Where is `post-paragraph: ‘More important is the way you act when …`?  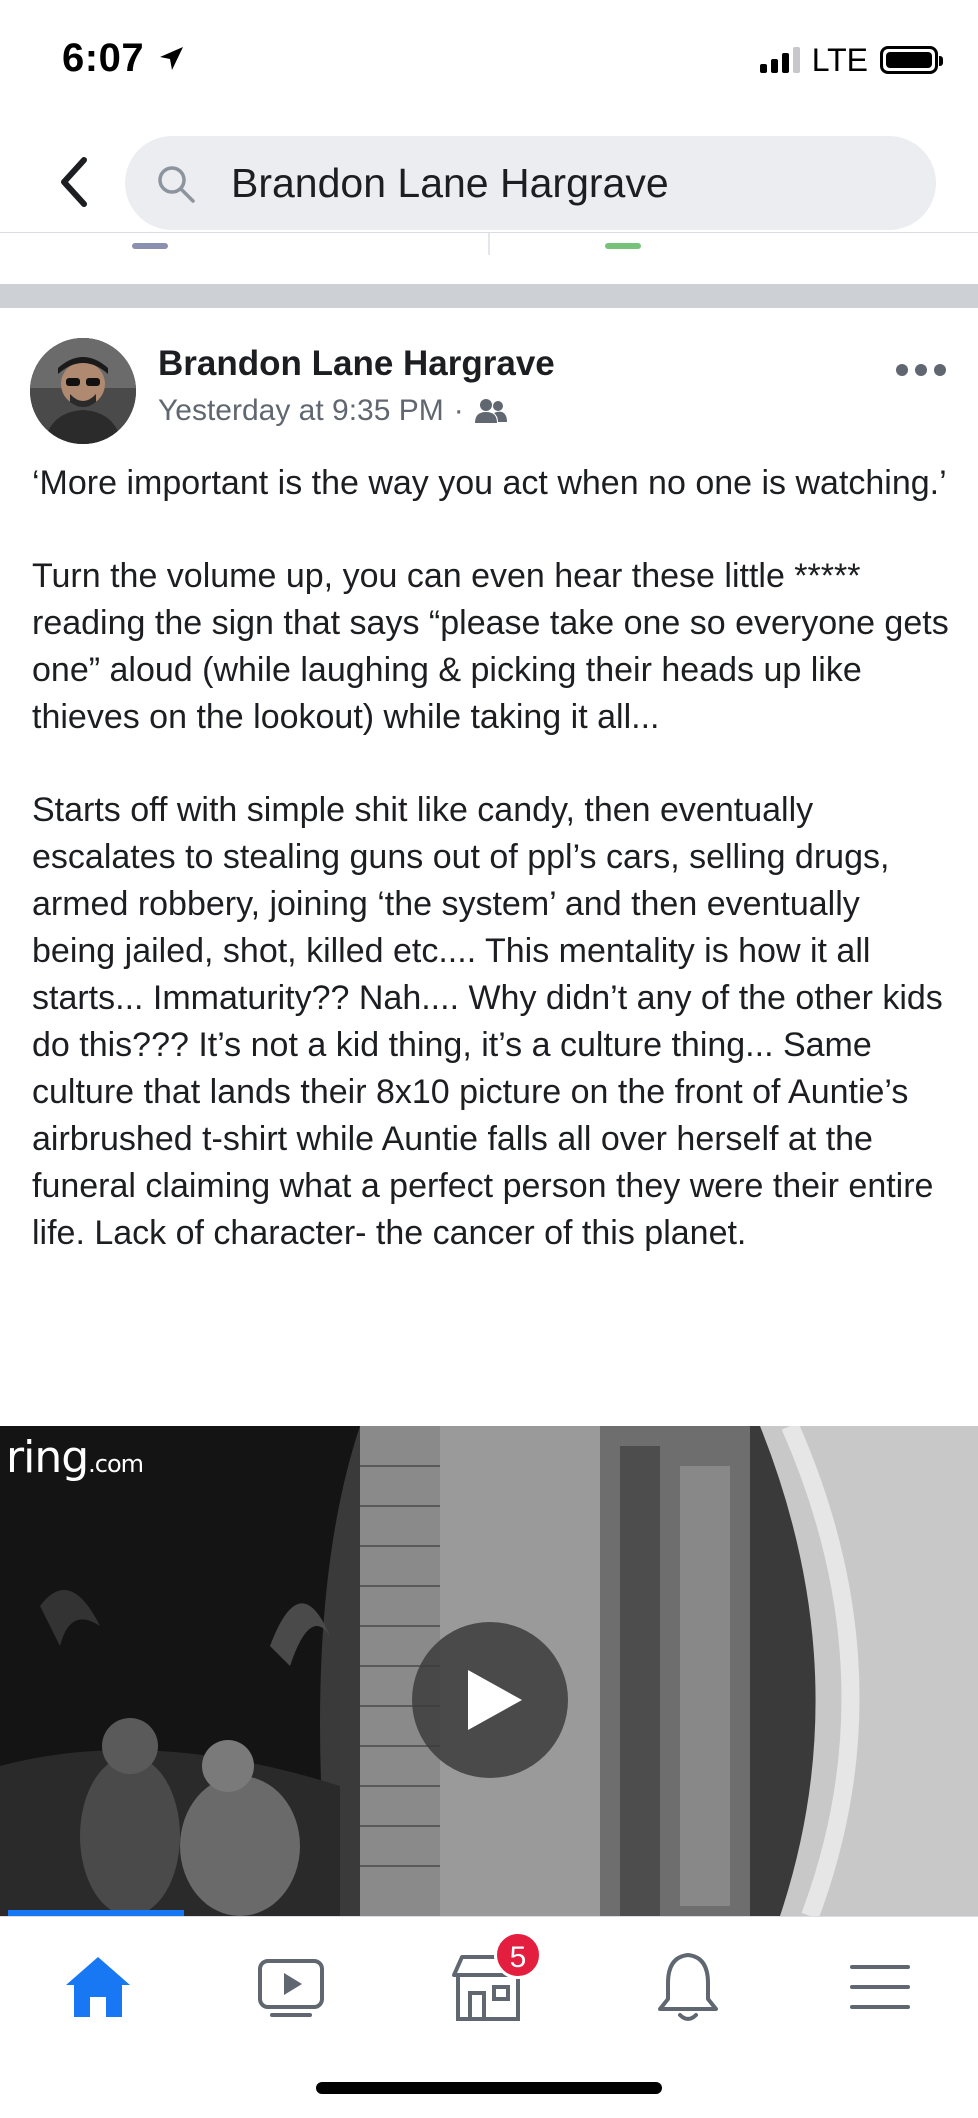 post-paragraph: ‘More important is the way you act when … is located at coordinates (489, 483).